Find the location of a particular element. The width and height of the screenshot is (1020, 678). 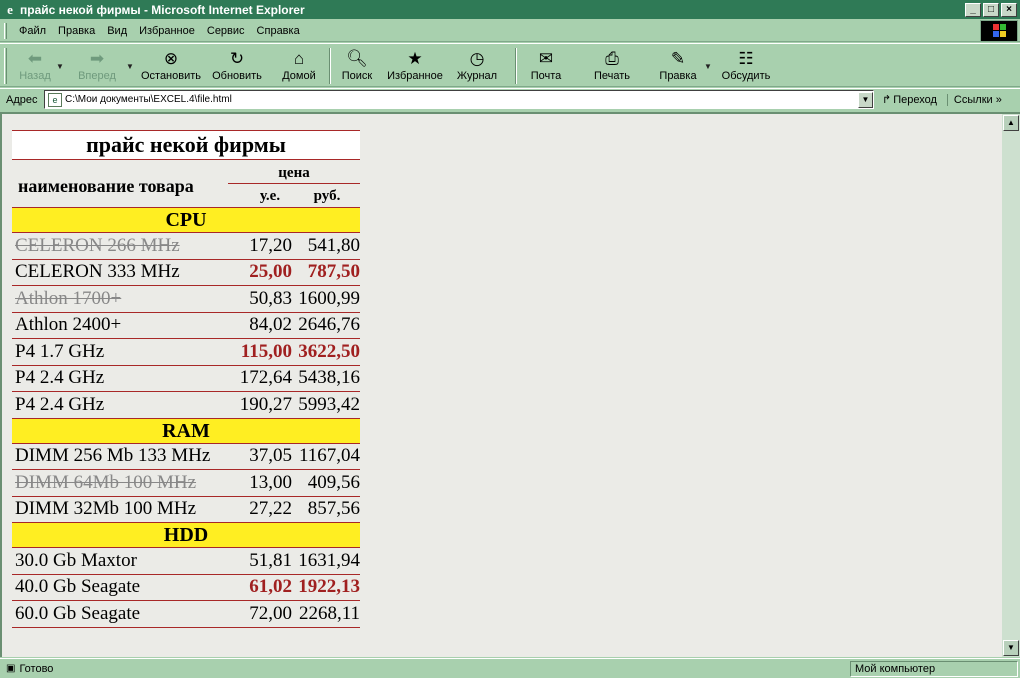

history-button: ◷ Журнал is located at coordinates (477, 64).